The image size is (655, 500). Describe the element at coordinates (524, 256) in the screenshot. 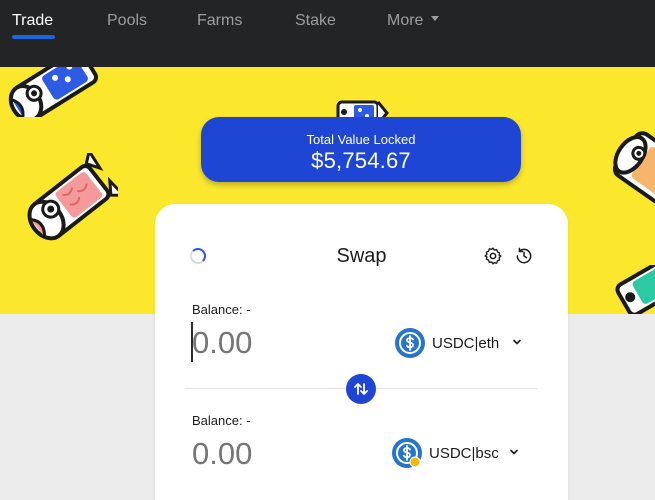

I see `history-icon` at that location.